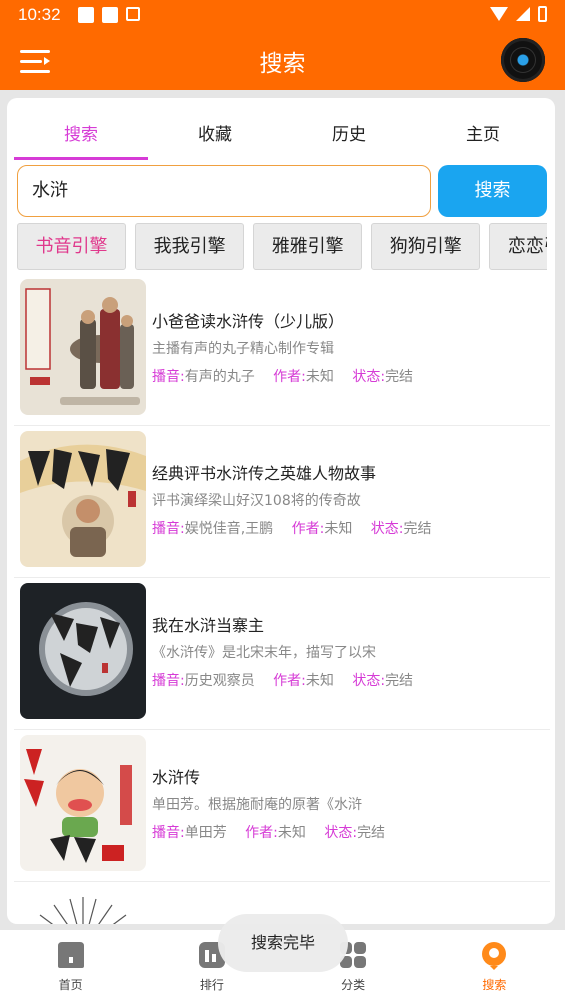 The width and height of the screenshot is (565, 1004). I want to click on result-title: 经典评书水浒传之英雄人物故事, so click(264, 473).